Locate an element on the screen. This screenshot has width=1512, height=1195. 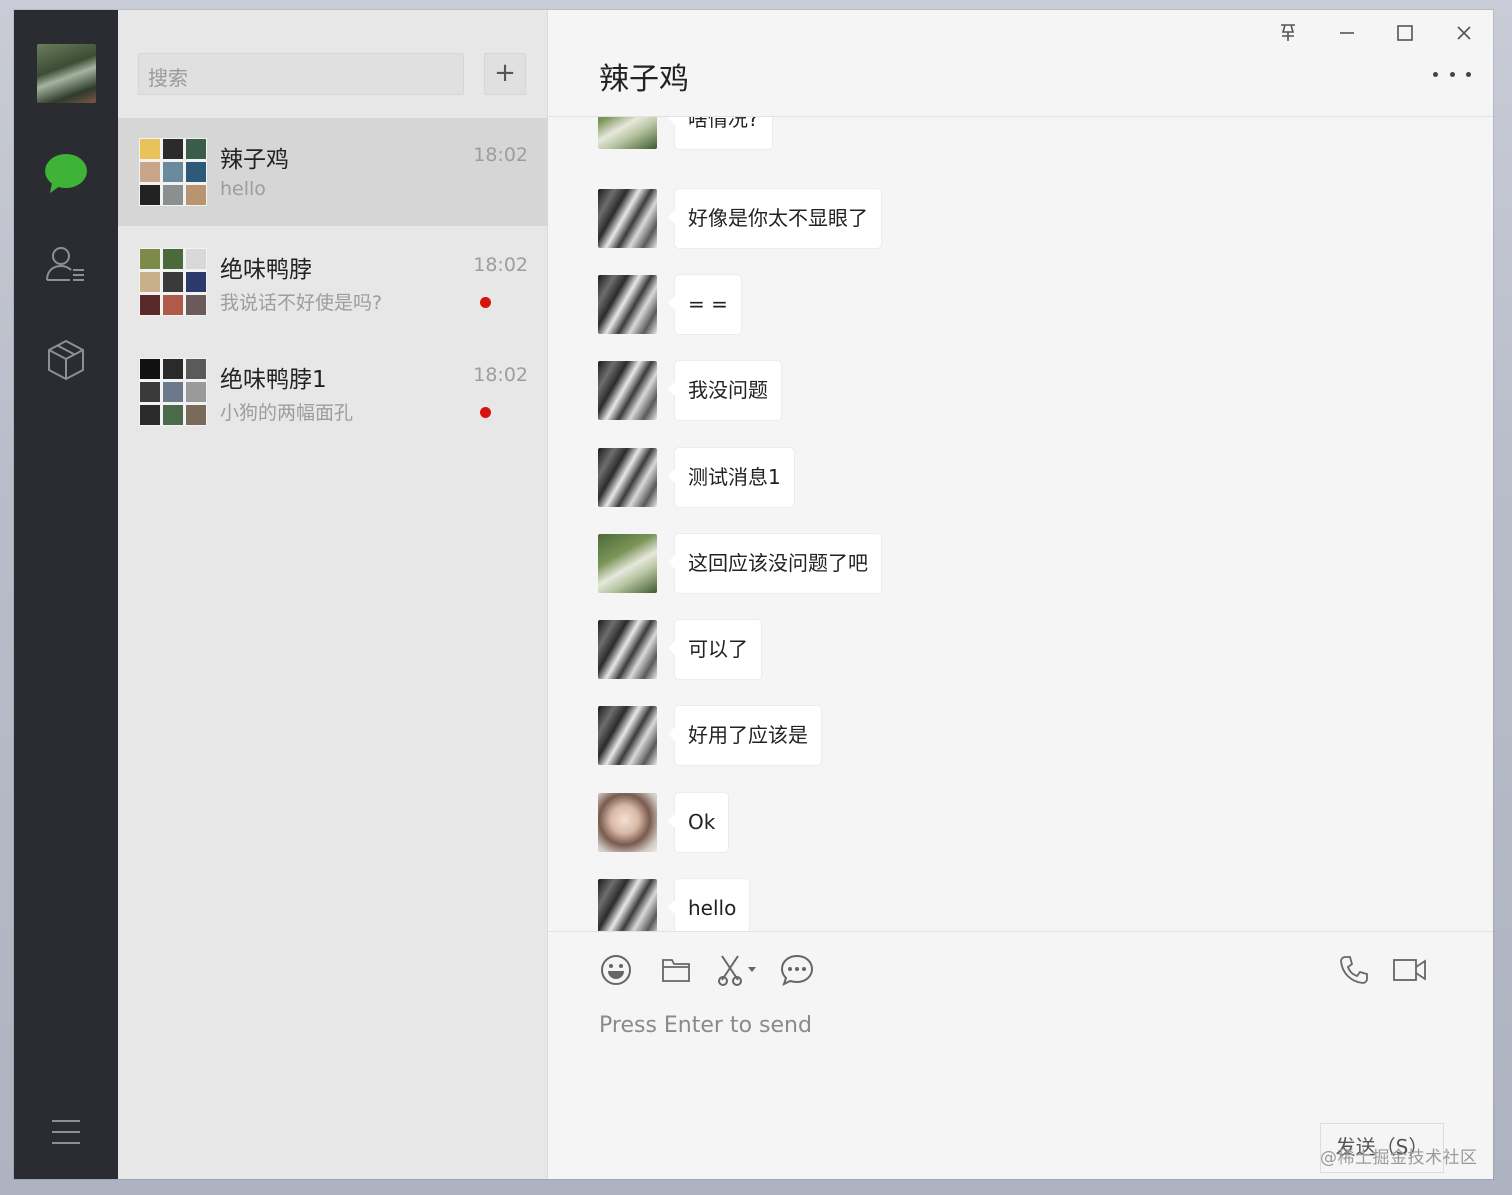
close-icon is located at coordinates (1464, 33).